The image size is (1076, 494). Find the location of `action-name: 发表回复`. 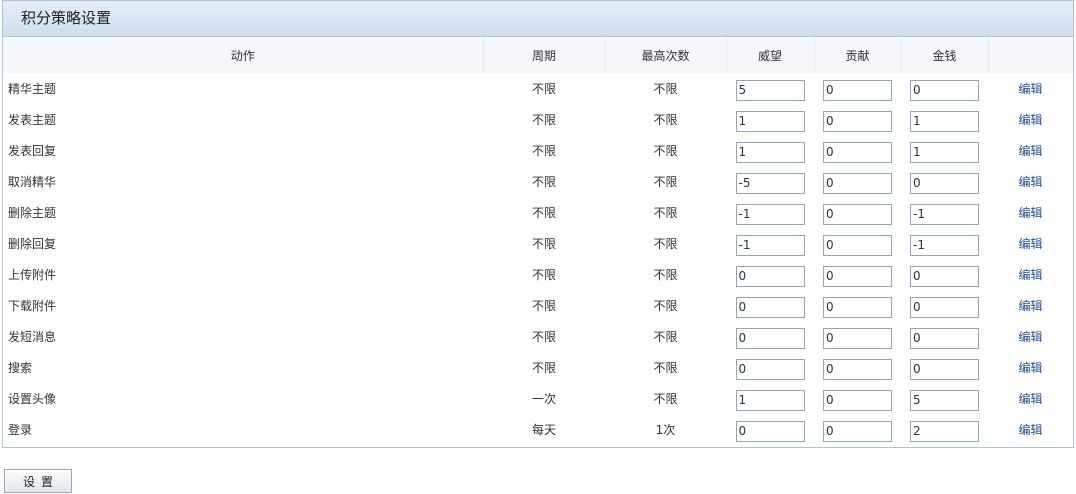

action-name: 发表回复 is located at coordinates (32, 151).